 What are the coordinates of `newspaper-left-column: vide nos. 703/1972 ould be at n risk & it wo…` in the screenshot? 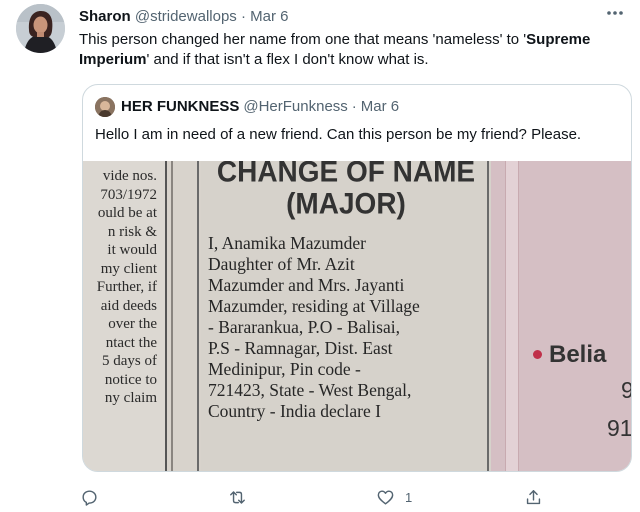 It's located at (125, 316).